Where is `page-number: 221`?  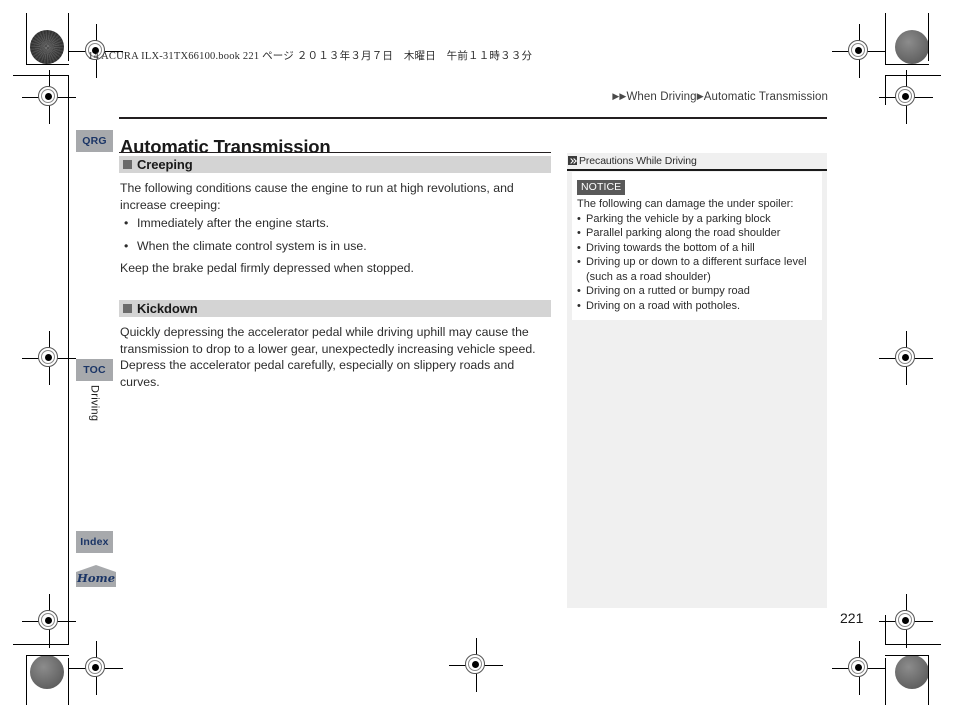
page-number: 221 is located at coordinates (852, 618).